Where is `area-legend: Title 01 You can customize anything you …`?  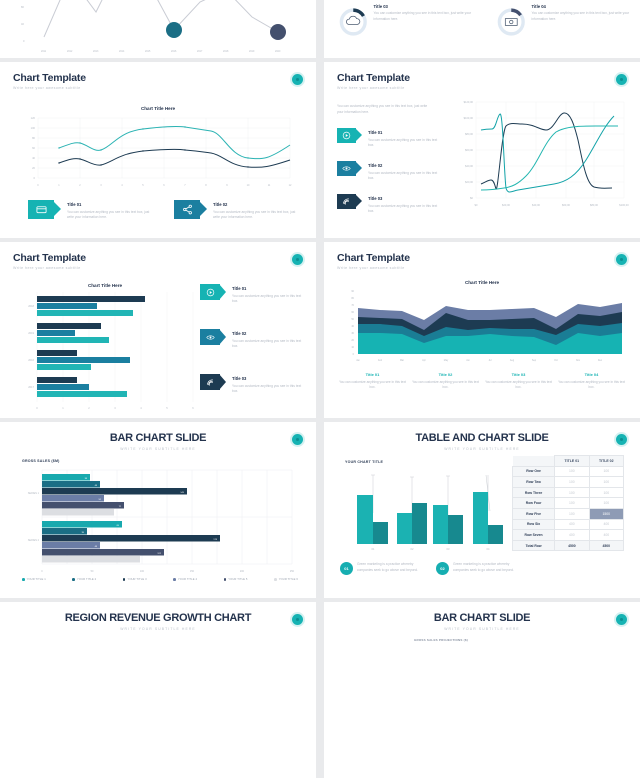
area-legend: Title 01 You can customize anything you … is located at coordinates (482, 381).